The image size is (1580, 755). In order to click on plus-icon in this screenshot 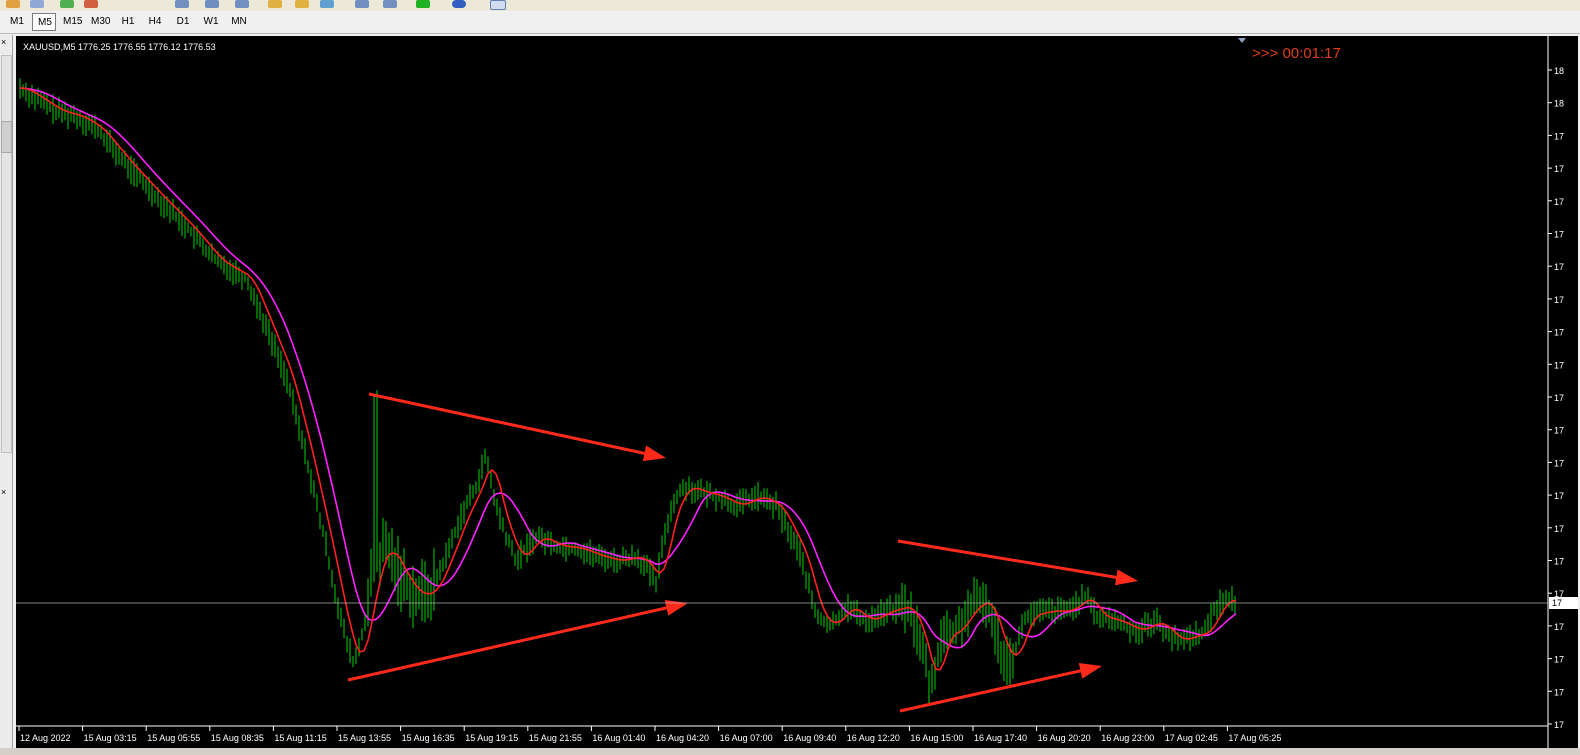, I will do `click(423, 4)`.